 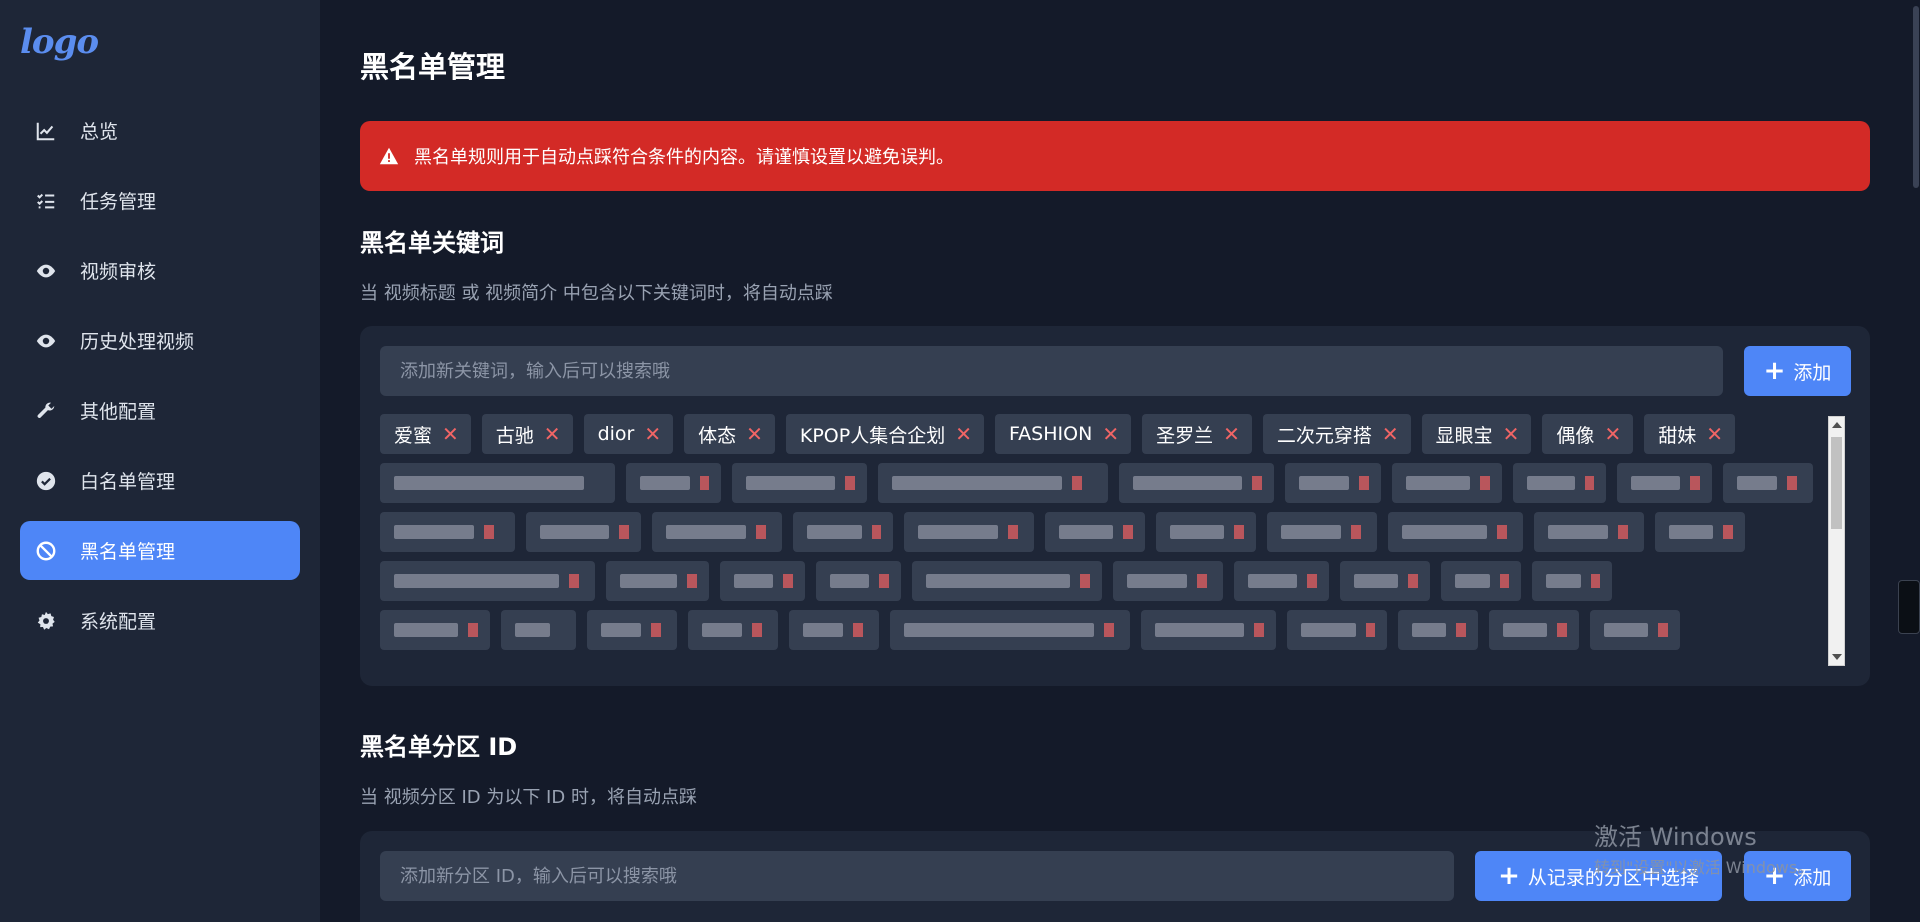 What do you see at coordinates (1909, 607) in the screenshot?
I see `side-widget` at bounding box center [1909, 607].